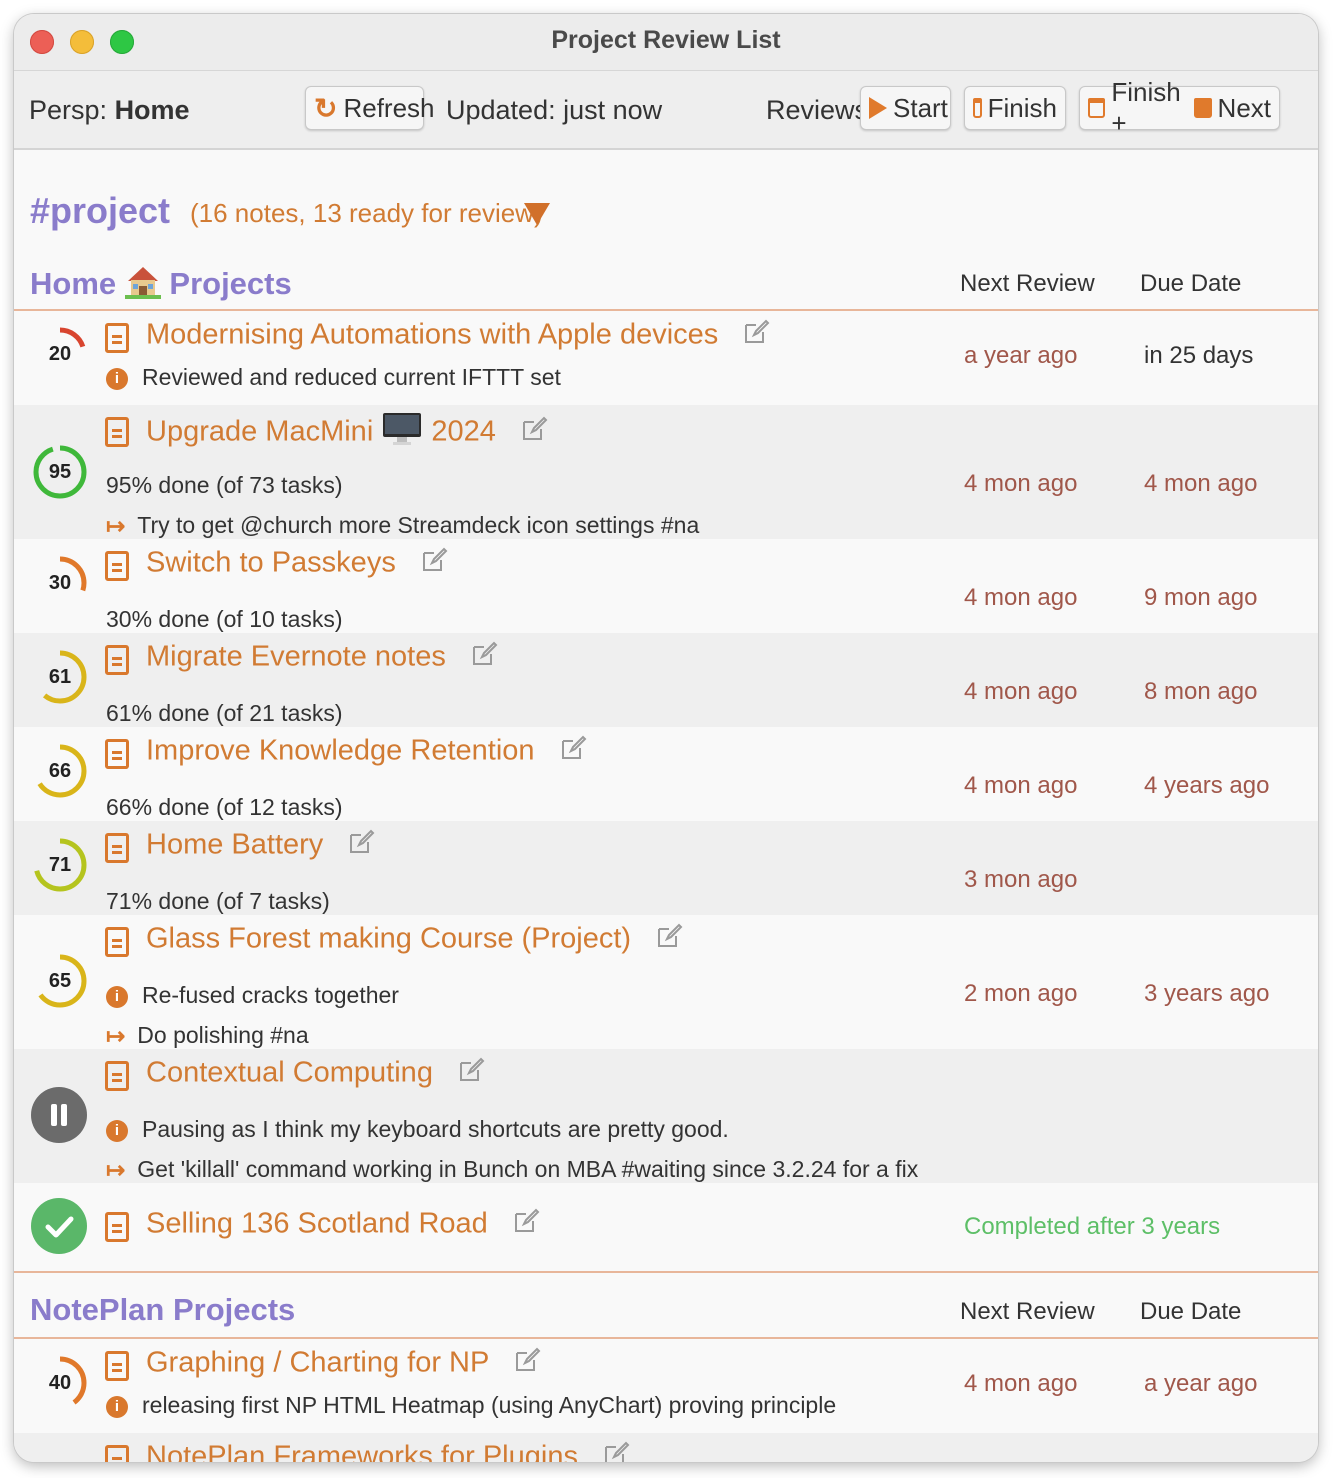 The height and width of the screenshot is (1478, 1333). What do you see at coordinates (73, 284) in the screenshot?
I see `section-title-text: Home` at bounding box center [73, 284].